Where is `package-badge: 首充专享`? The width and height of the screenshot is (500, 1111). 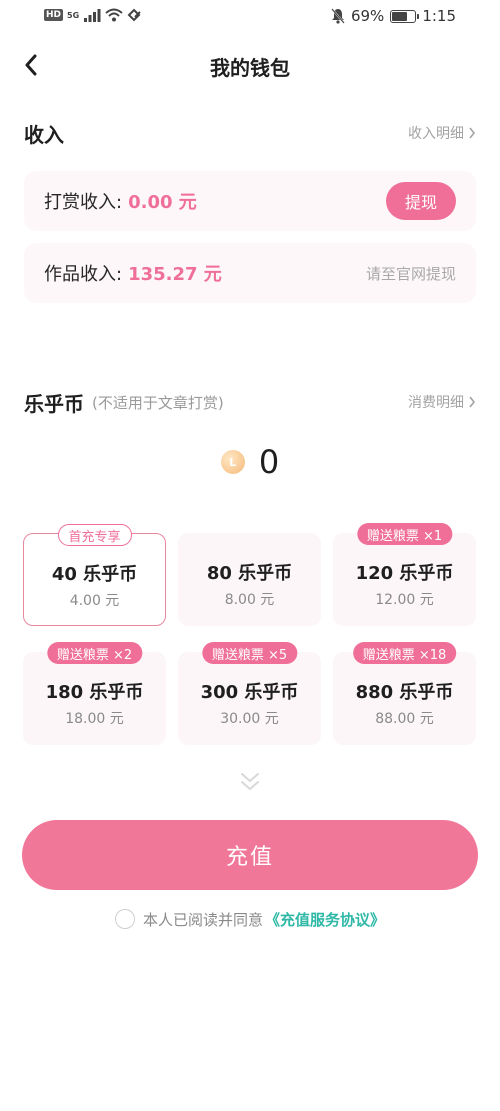
package-badge: 首充专享 is located at coordinates (94, 535).